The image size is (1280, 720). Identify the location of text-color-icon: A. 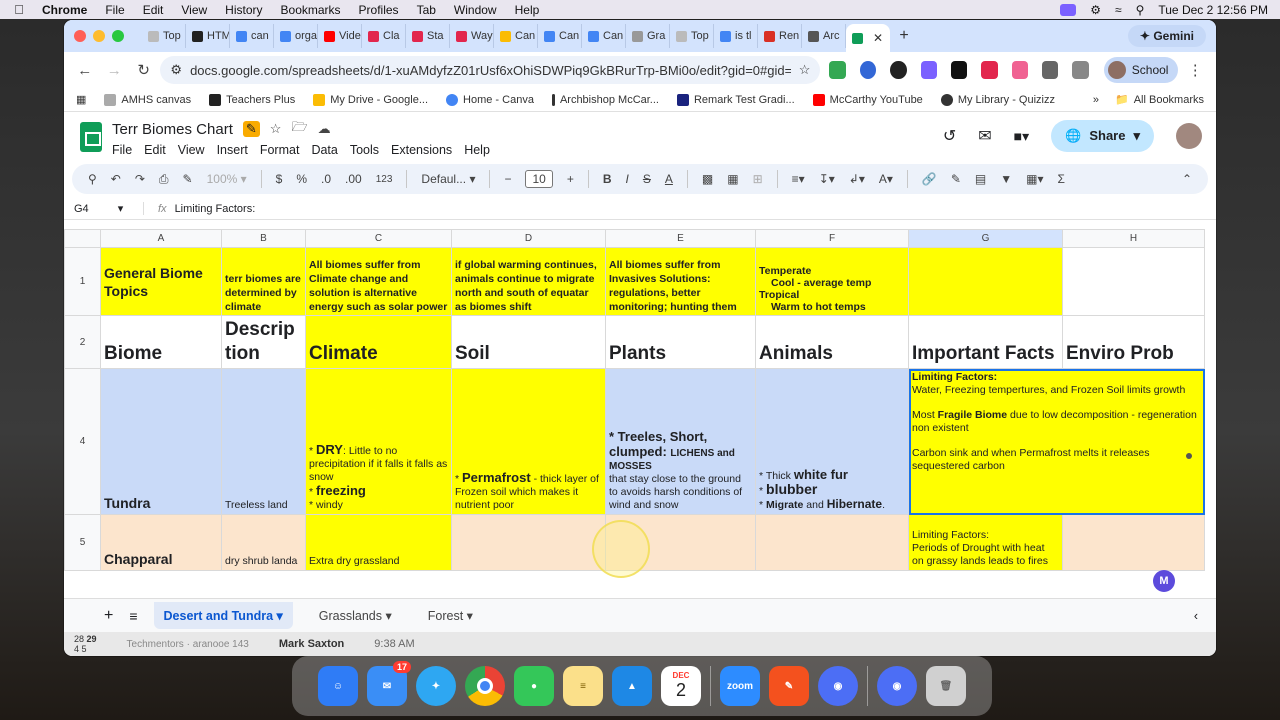
(669, 179).